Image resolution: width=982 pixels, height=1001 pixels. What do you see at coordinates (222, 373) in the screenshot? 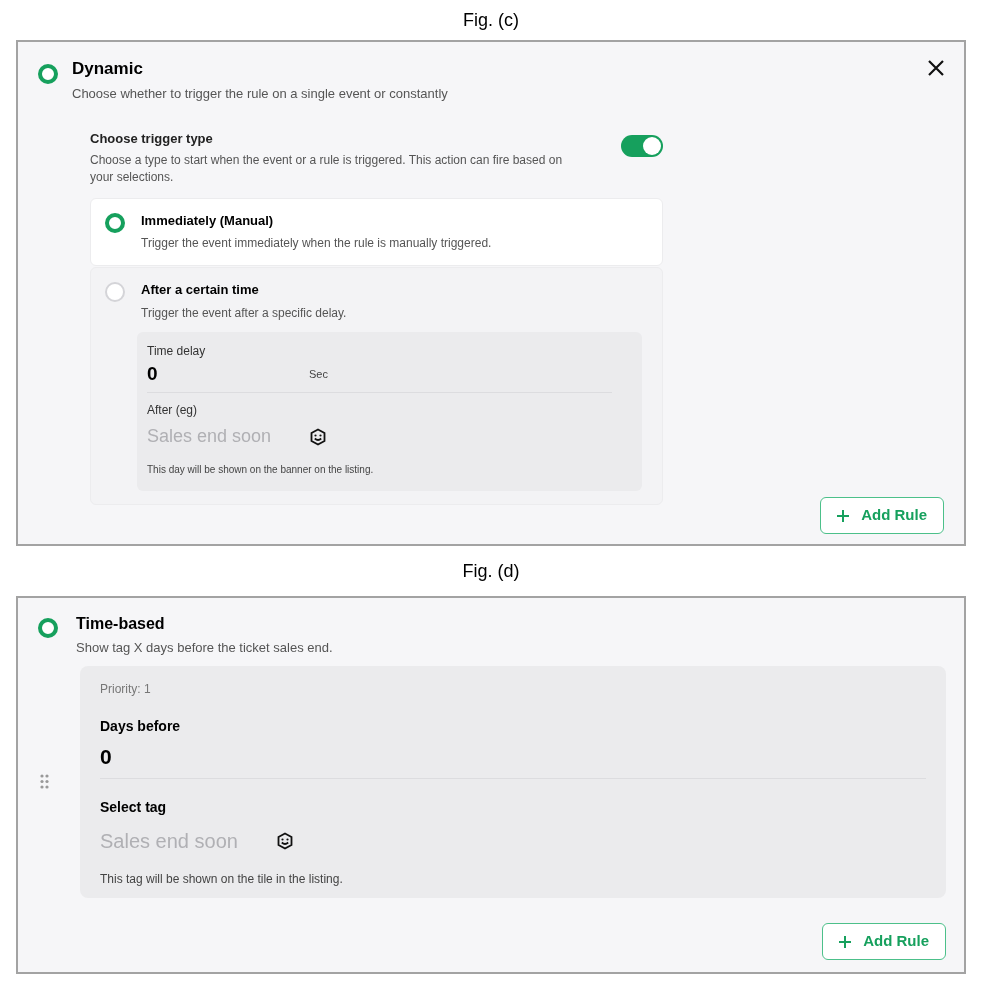
I see `delay-input: 0` at bounding box center [222, 373].